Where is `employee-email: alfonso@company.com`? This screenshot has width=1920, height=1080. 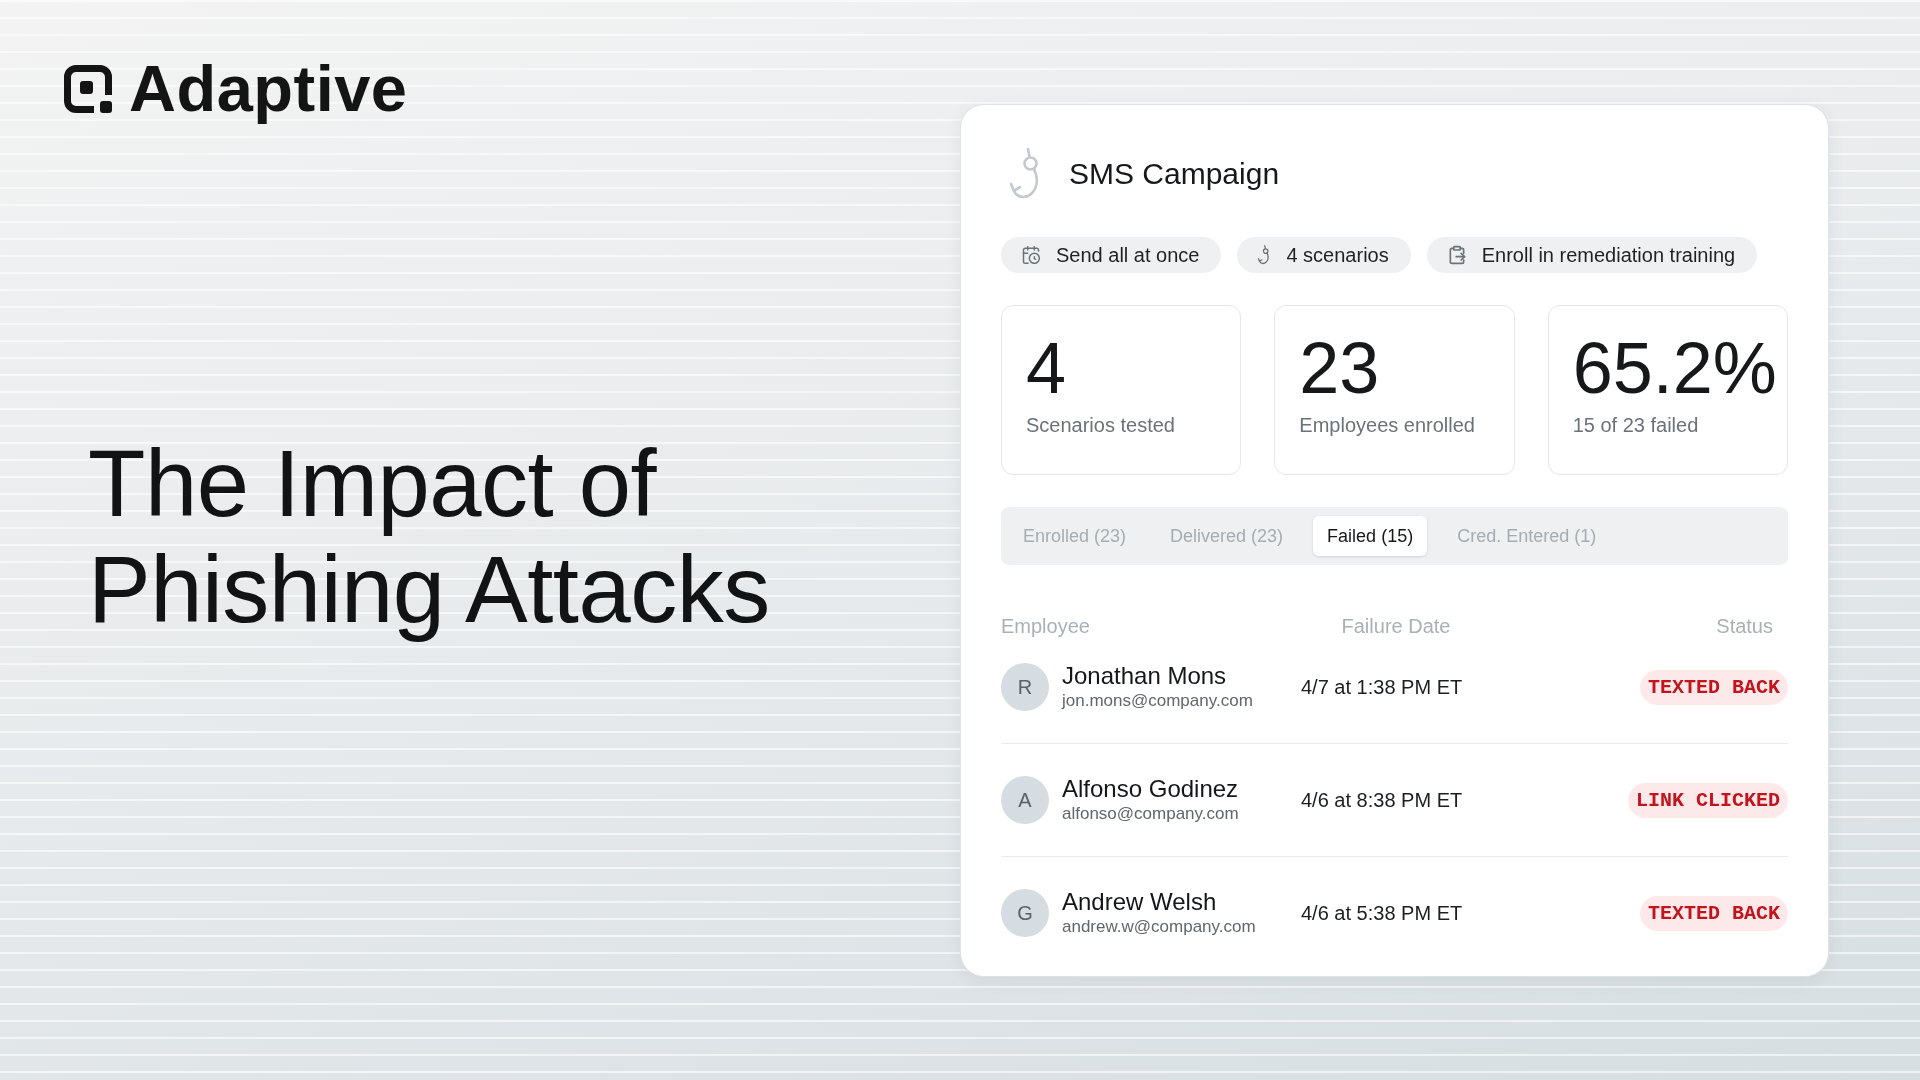
employee-email: alfonso@company.com is located at coordinates (1150, 814).